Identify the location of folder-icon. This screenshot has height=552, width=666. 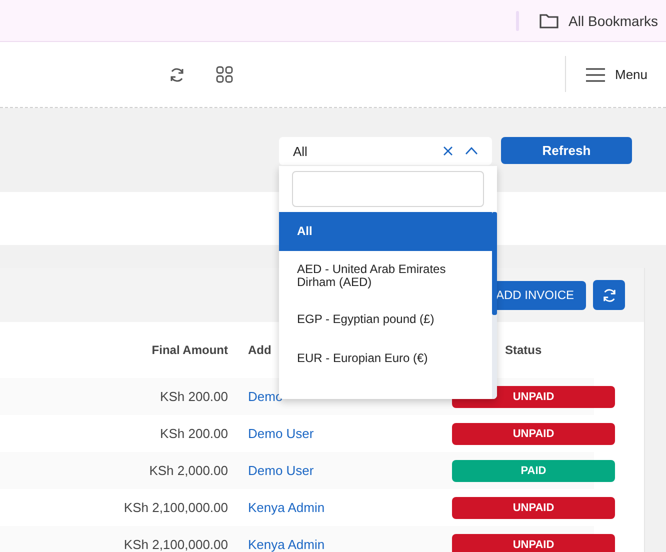
(548, 20).